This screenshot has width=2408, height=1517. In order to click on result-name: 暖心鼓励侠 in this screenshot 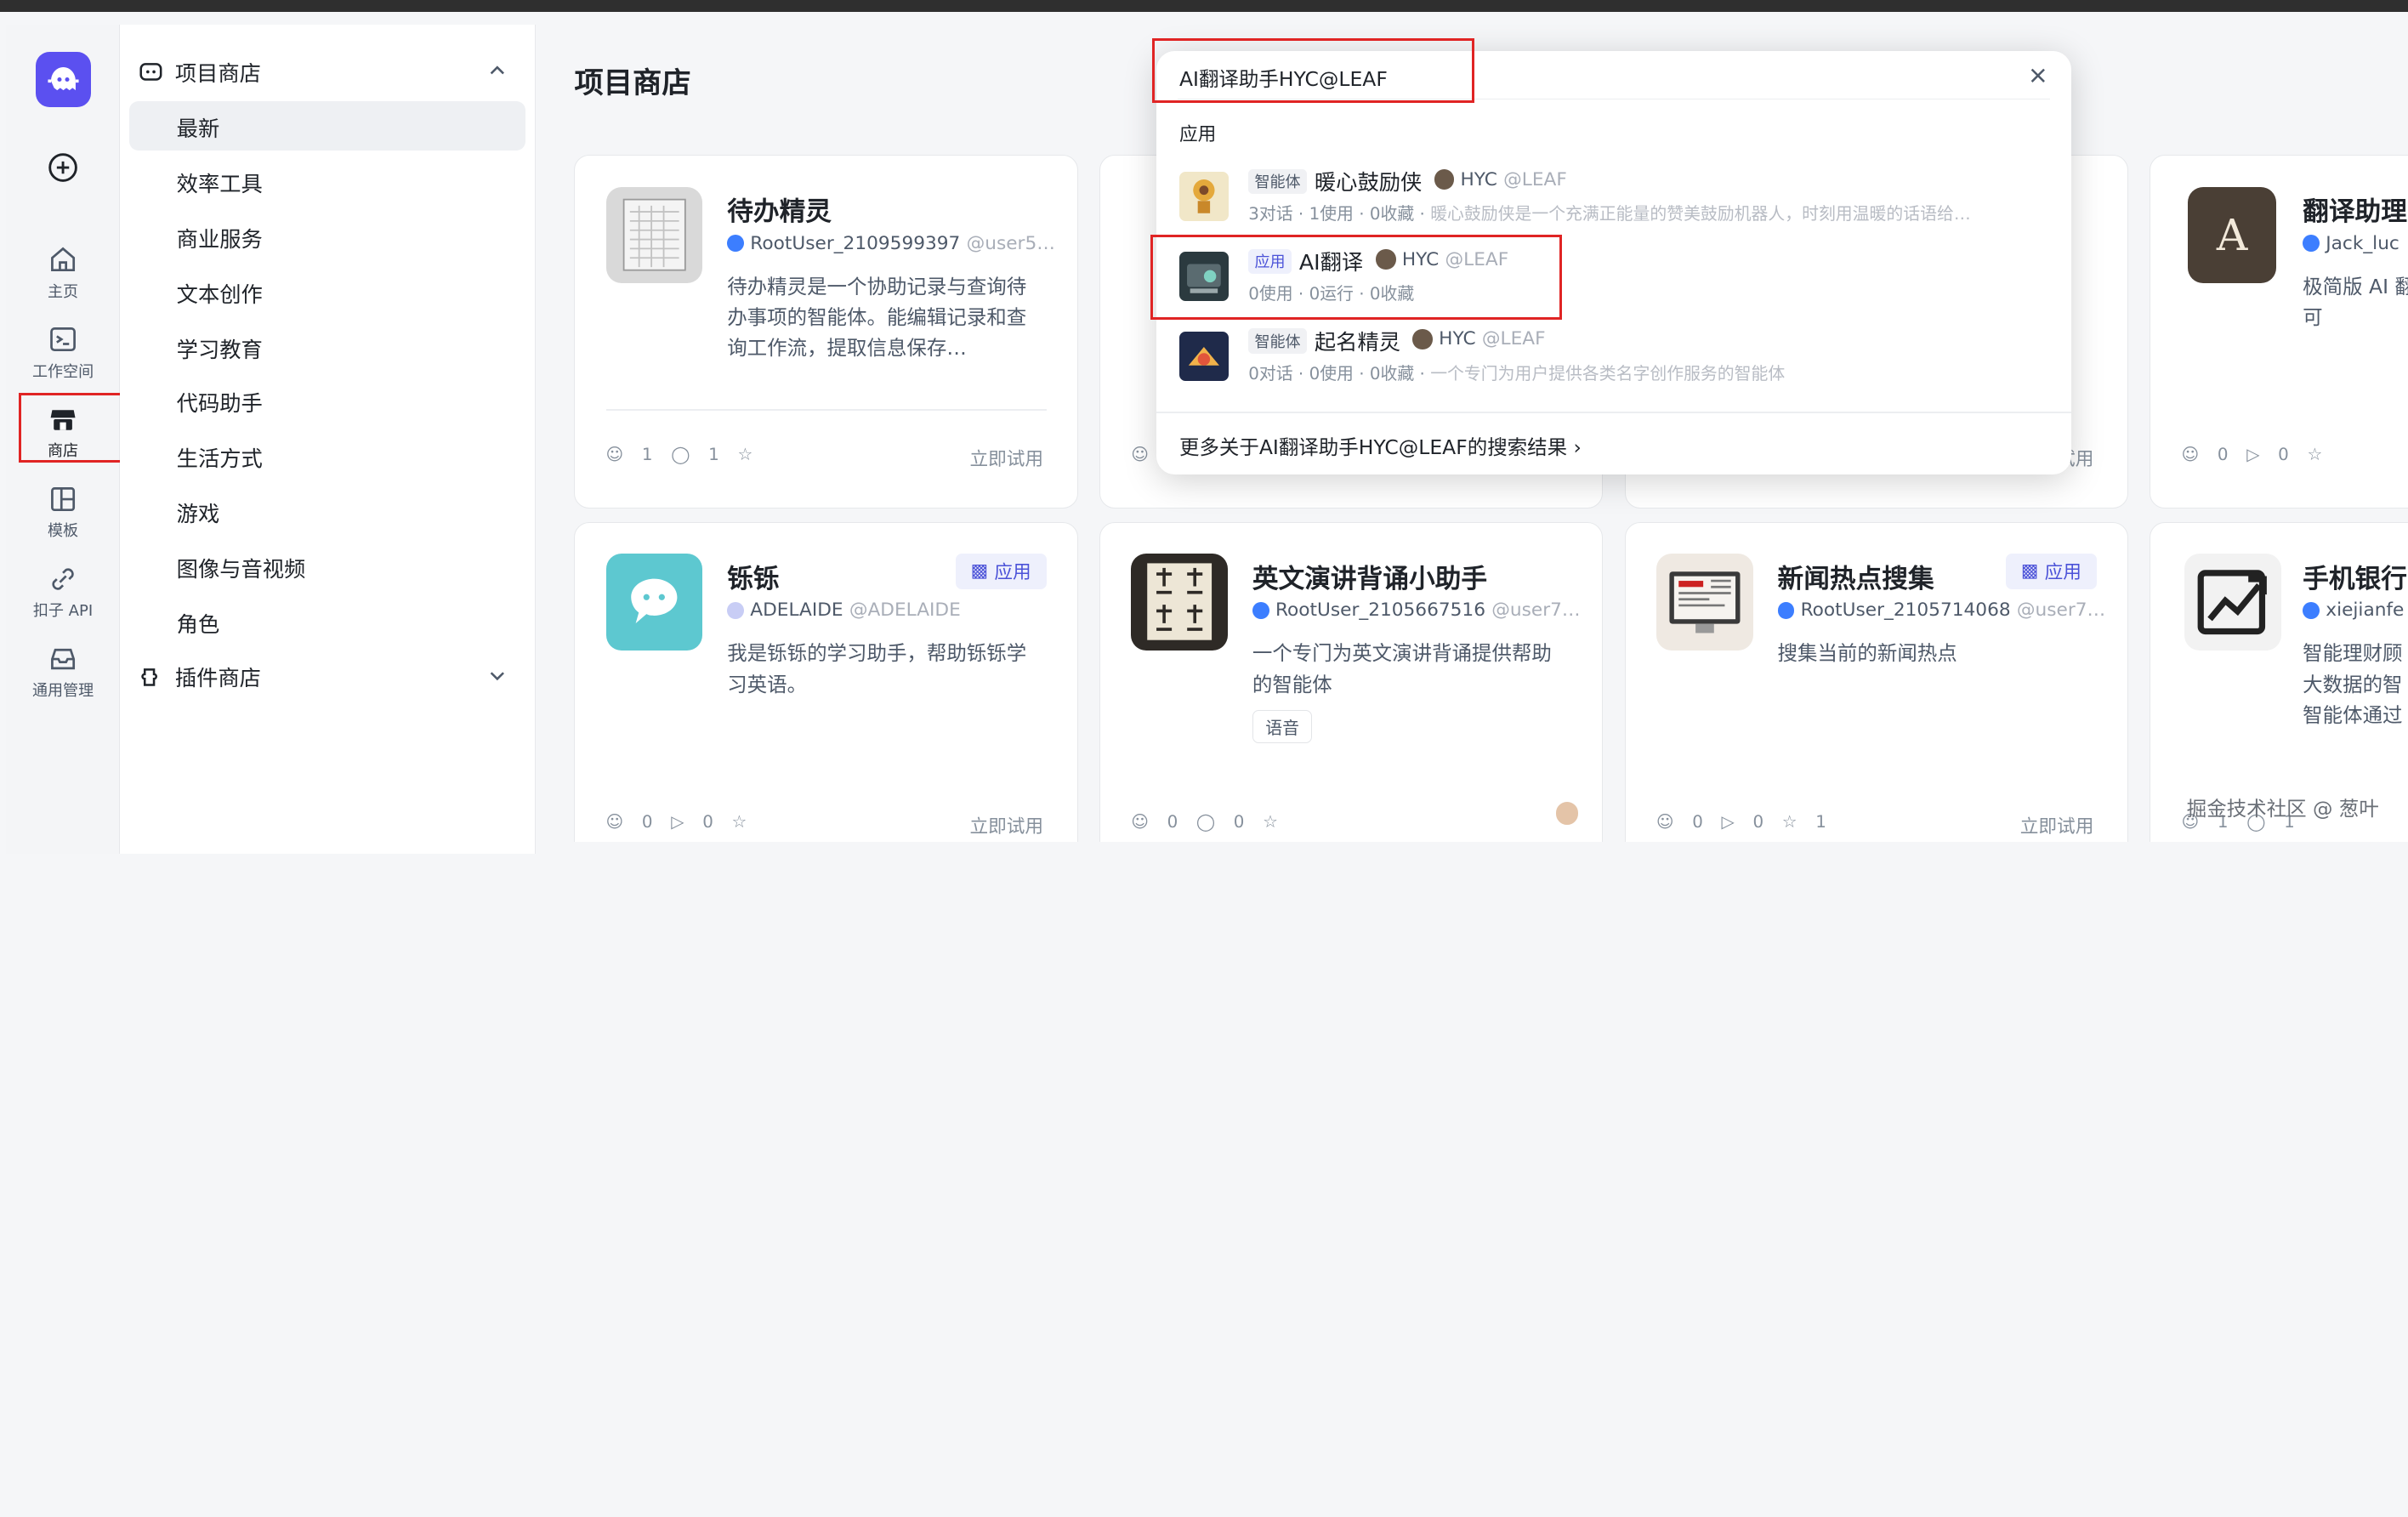, I will do `click(1368, 183)`.